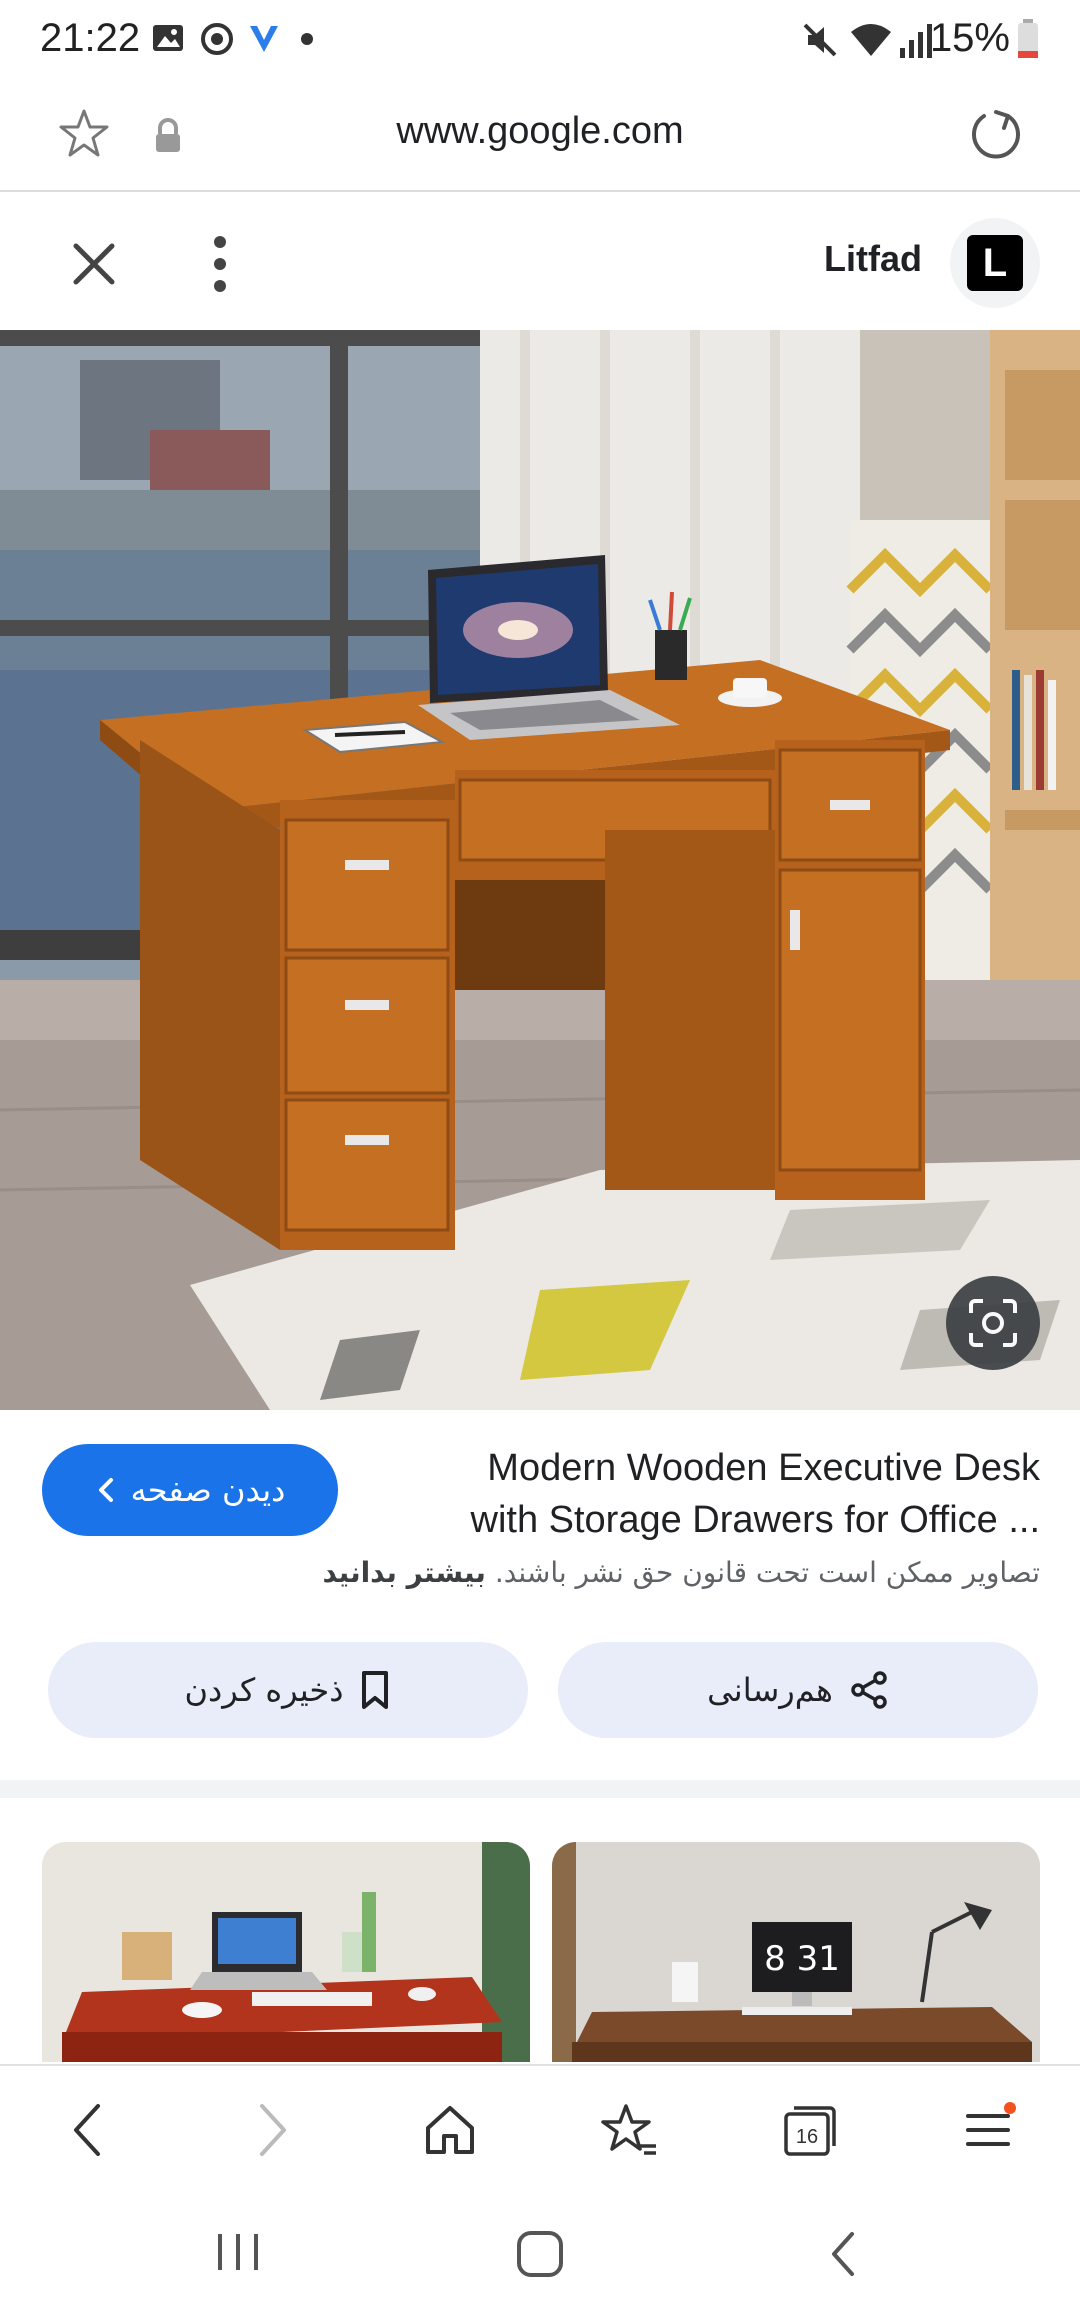 This screenshot has height=2316, width=1080. I want to click on browser-bottom-bar: 16, so click(540, 2128).